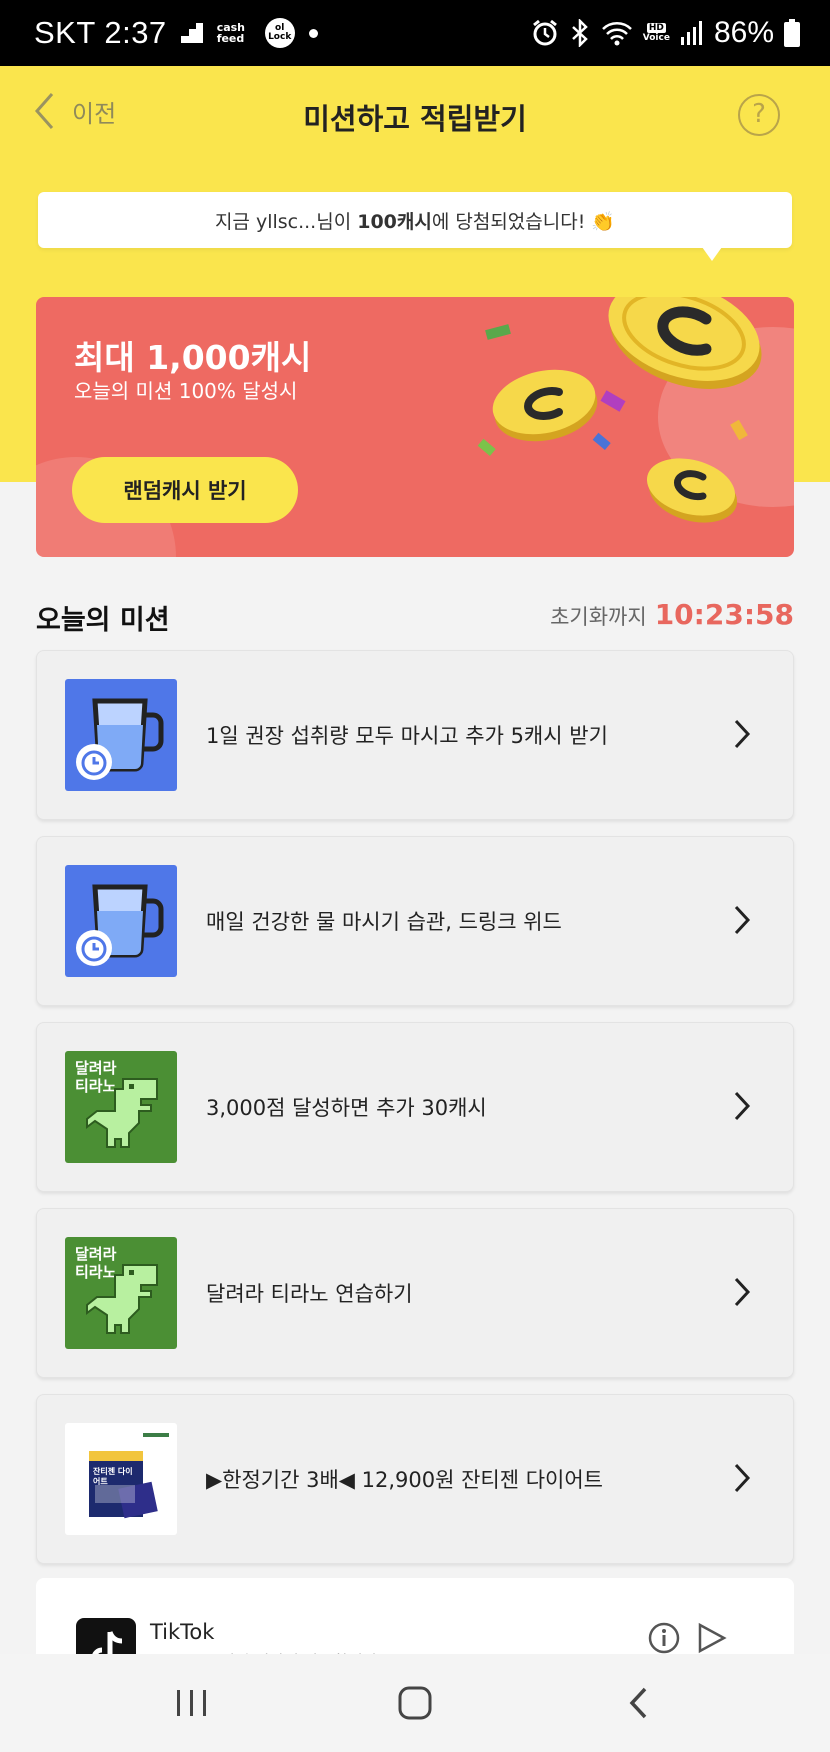 This screenshot has width=830, height=1752. I want to click on reset-time: 10:23:58, so click(724, 614).